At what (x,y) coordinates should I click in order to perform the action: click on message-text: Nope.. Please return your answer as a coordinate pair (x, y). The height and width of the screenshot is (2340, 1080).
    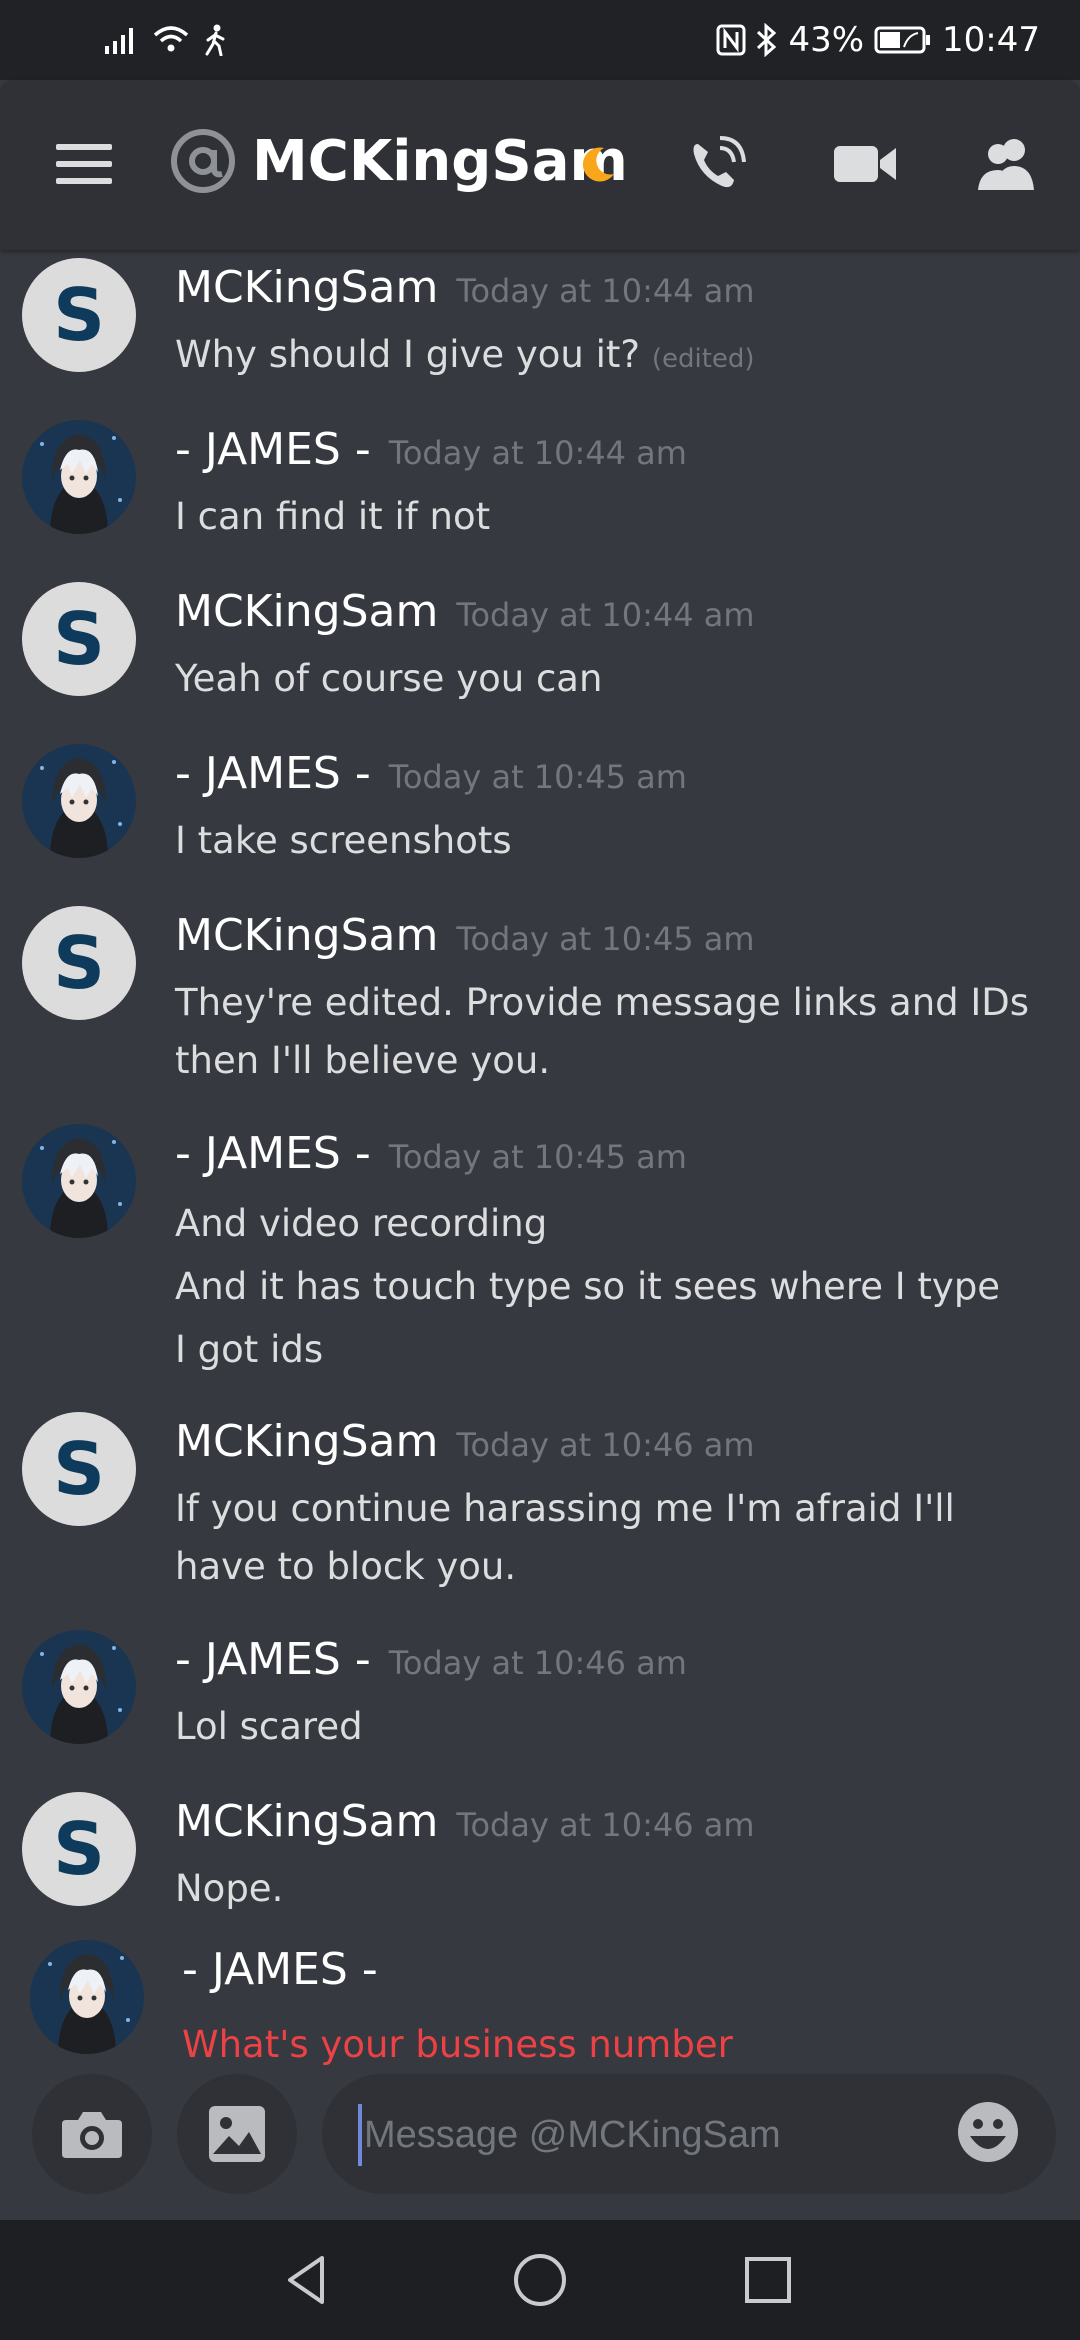
    Looking at the image, I should click on (229, 1888).